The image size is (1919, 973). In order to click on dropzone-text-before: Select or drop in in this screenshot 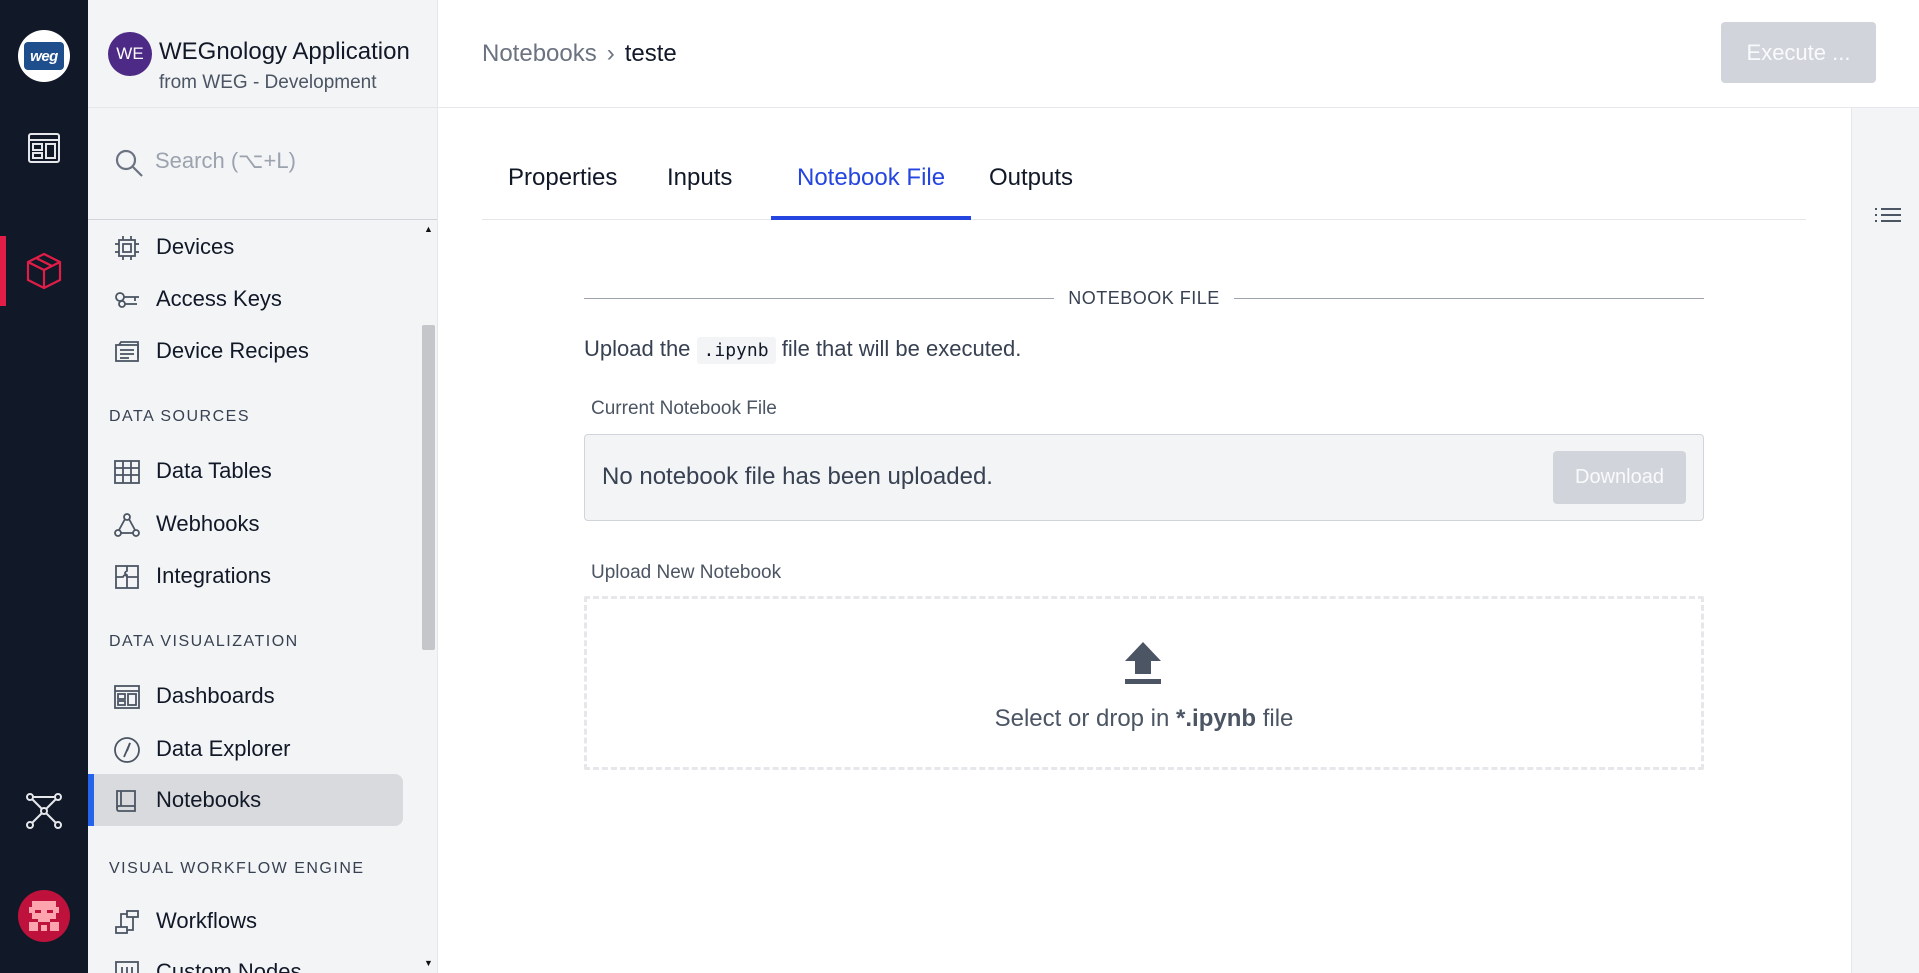, I will do `click(1082, 718)`.